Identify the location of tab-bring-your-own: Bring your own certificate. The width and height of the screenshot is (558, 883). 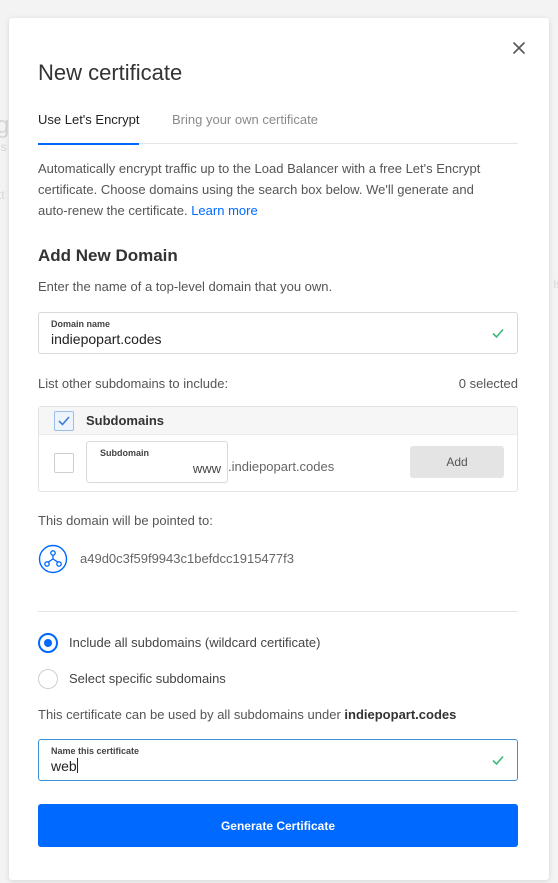
(245, 125).